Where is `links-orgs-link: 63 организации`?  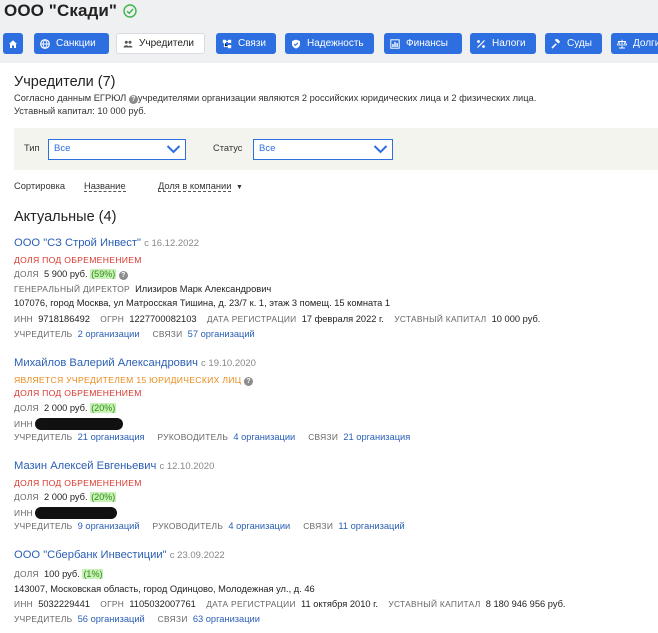
links-orgs-link: 63 организации is located at coordinates (226, 619).